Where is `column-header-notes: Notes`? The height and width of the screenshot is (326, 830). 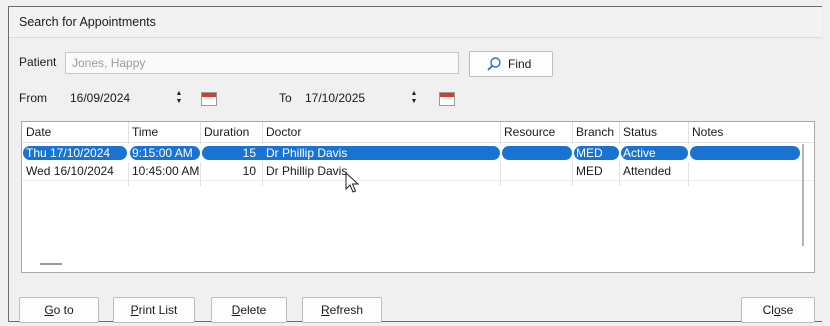 column-header-notes: Notes is located at coordinates (707, 132).